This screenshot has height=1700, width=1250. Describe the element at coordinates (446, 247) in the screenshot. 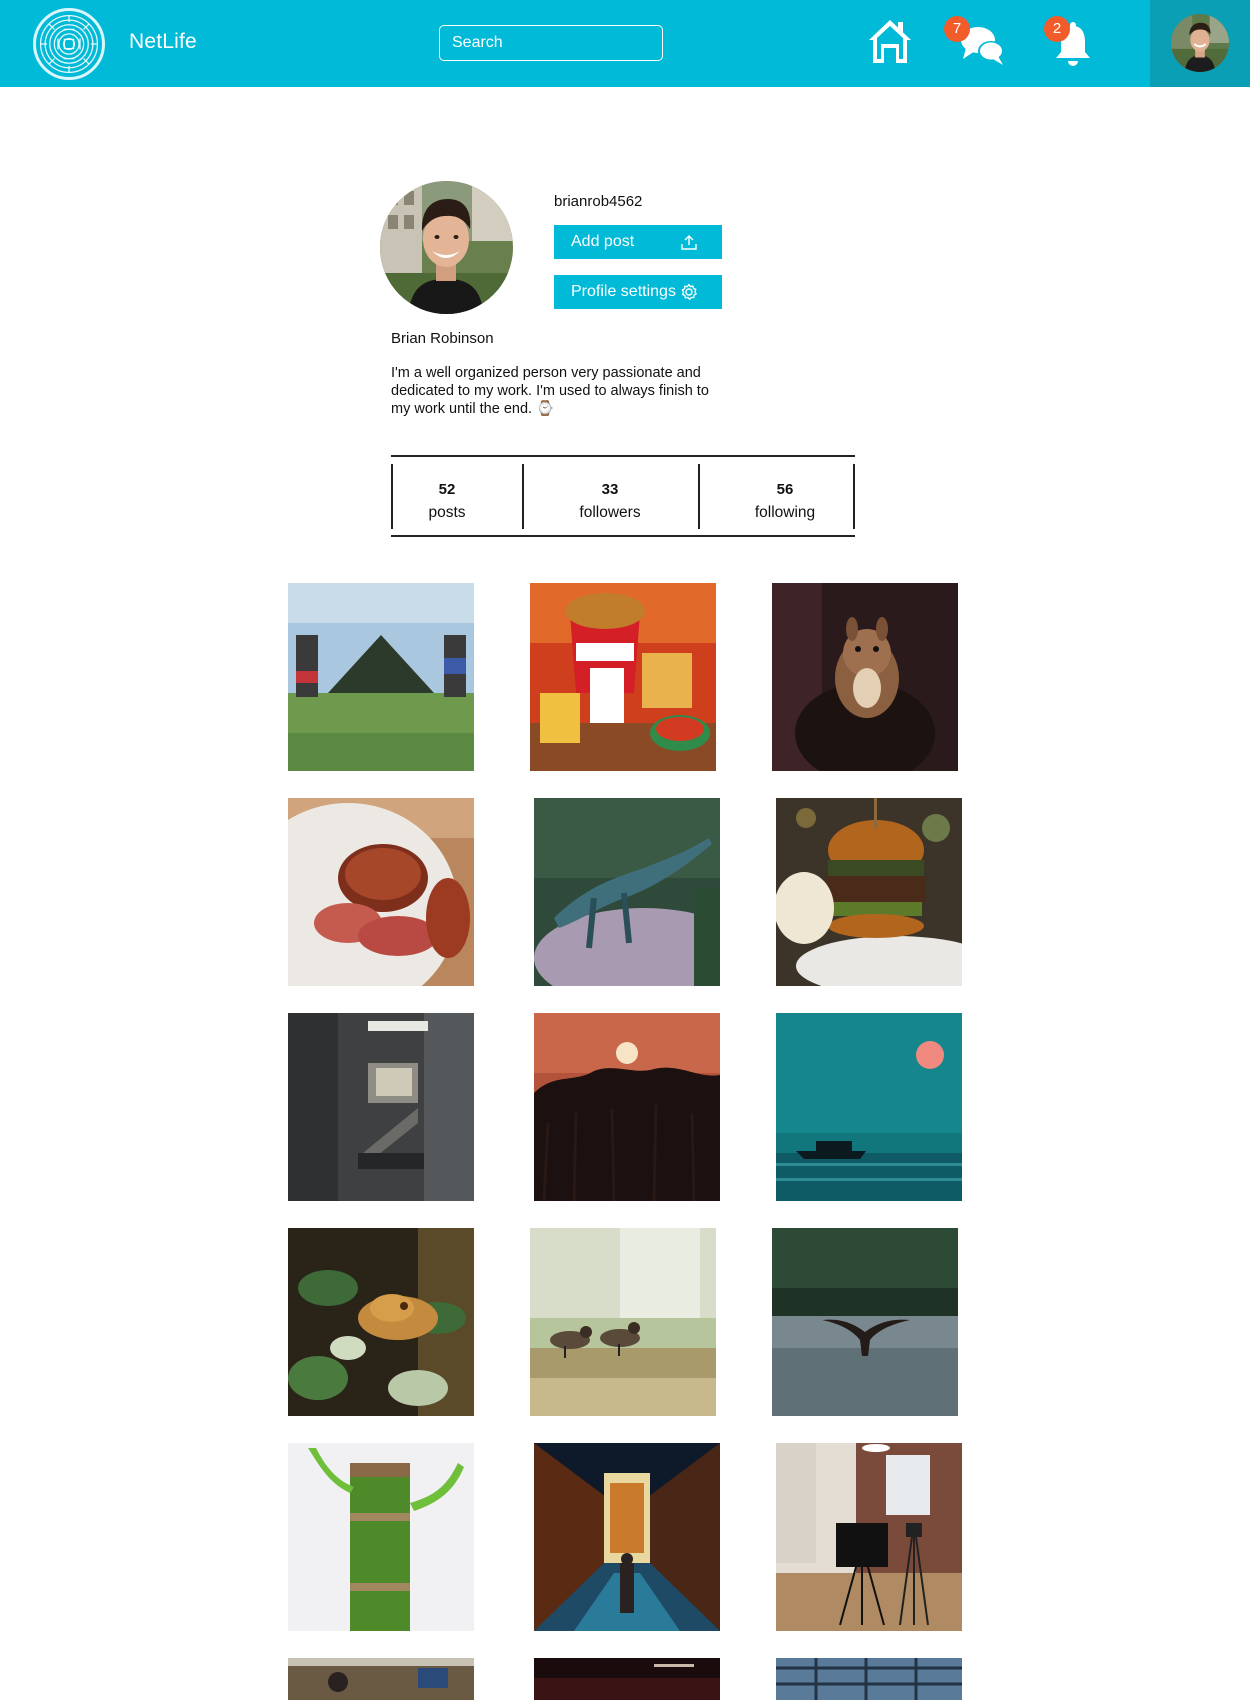

I see `profile-avatar` at that location.